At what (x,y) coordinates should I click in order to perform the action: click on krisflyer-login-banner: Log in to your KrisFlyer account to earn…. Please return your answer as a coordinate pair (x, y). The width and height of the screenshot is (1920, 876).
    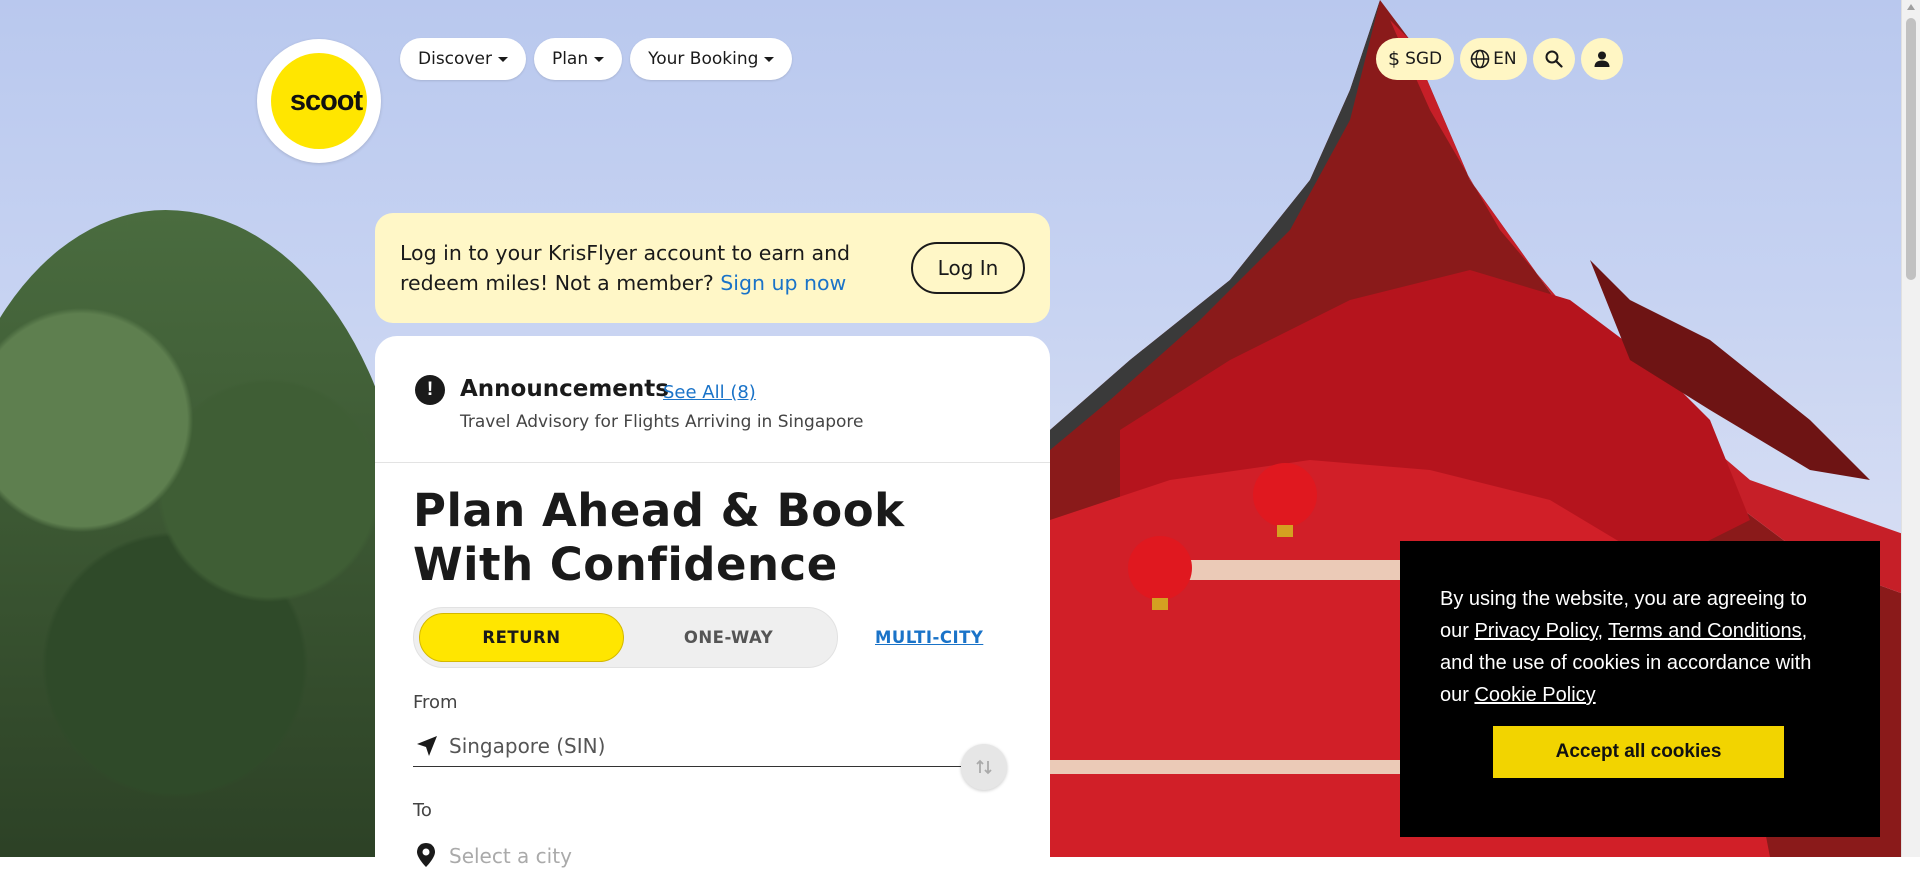
    Looking at the image, I should click on (712, 268).